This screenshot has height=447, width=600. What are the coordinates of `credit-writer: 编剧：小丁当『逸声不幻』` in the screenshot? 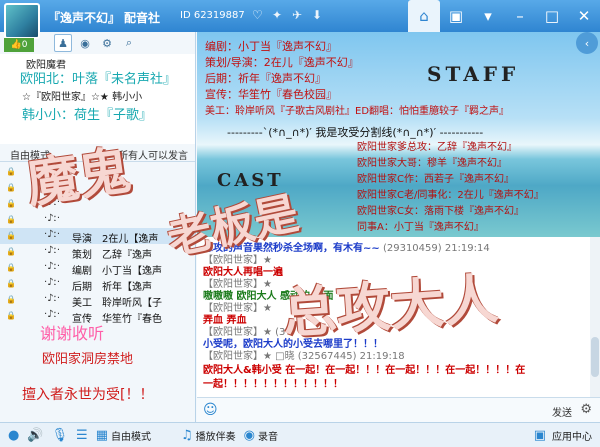 It's located at (271, 46).